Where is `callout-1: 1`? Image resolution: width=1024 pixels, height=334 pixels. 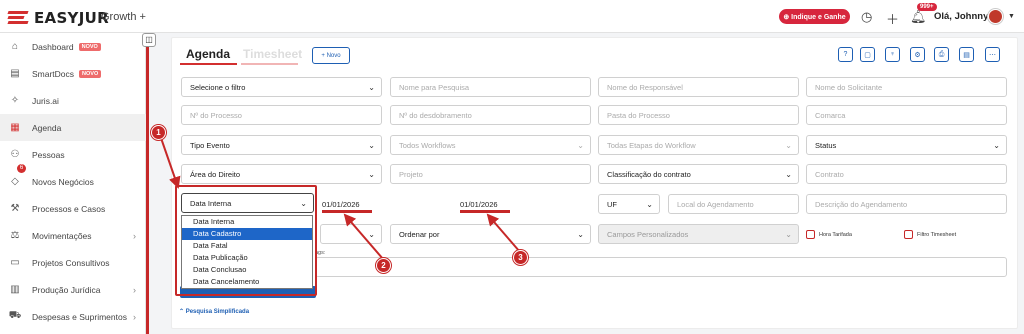
callout-1: 1 is located at coordinates (158, 132).